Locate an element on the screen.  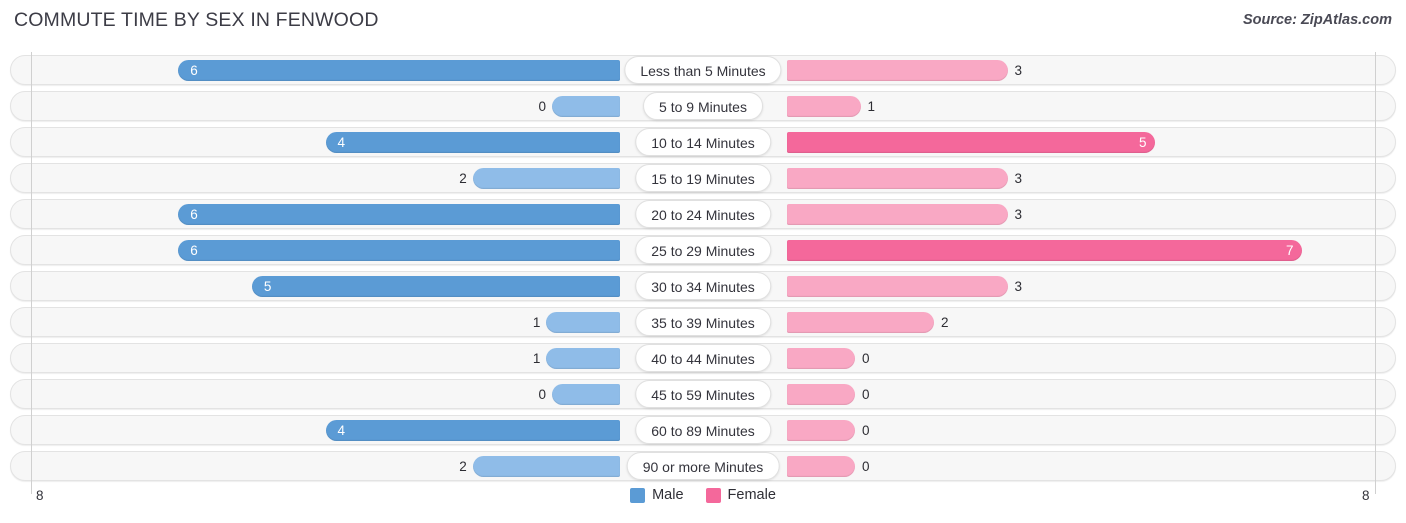
category-label-pill: 60 to 89 Minutes is located at coordinates (703, 430).